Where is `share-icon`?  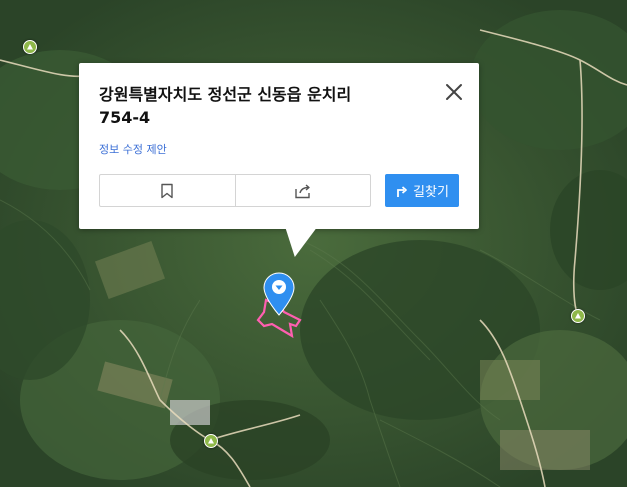
share-icon is located at coordinates (302, 190).